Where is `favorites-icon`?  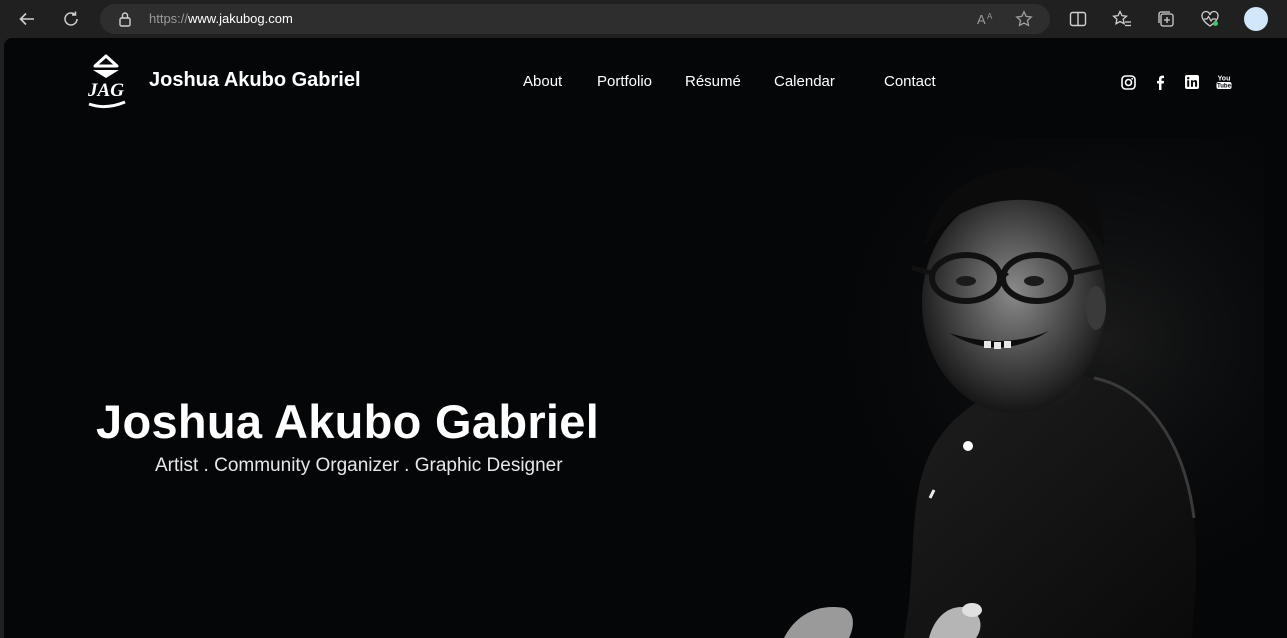 favorites-icon is located at coordinates (1121, 18).